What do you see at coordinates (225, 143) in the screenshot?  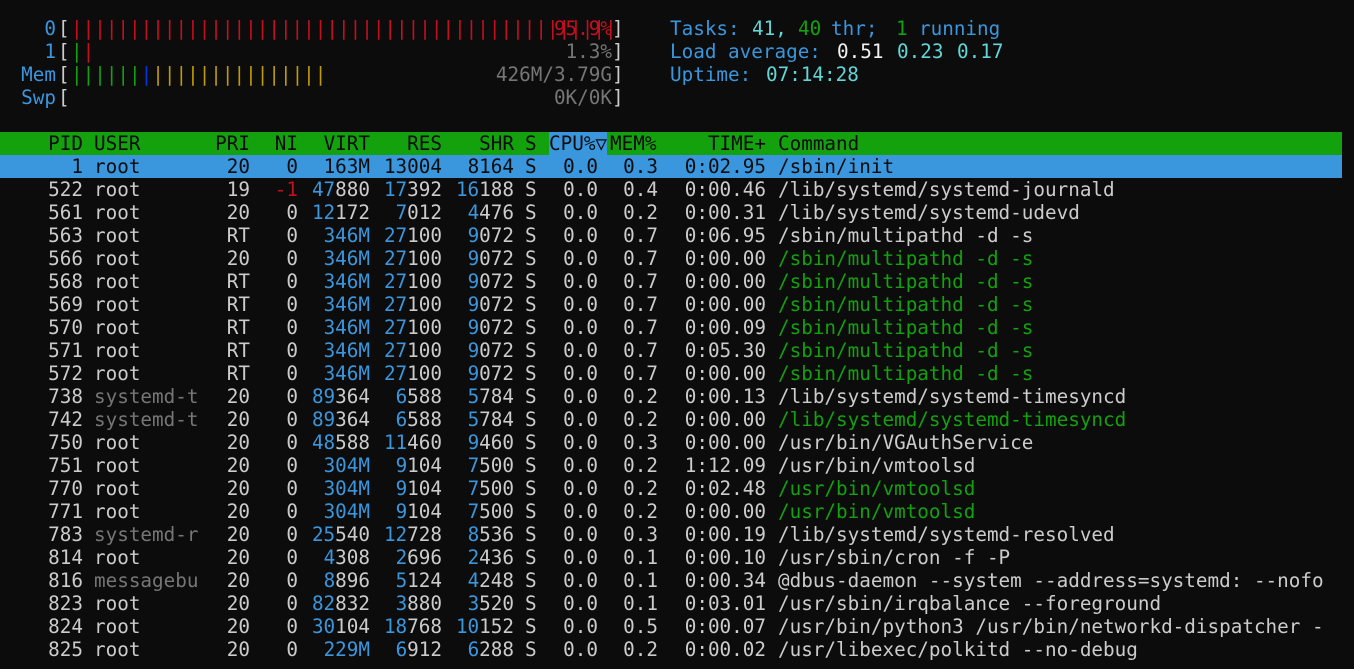 I see `col-pri: PRI` at bounding box center [225, 143].